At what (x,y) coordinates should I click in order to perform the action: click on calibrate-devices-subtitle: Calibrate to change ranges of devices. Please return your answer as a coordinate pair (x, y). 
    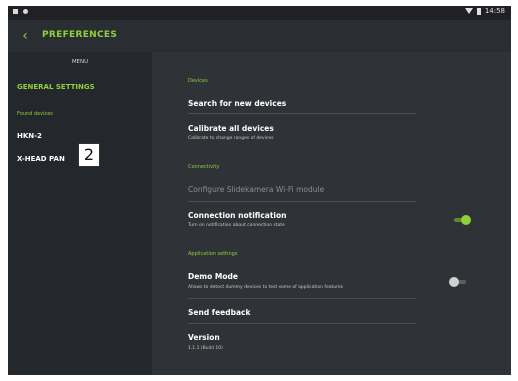
    Looking at the image, I should click on (231, 138).